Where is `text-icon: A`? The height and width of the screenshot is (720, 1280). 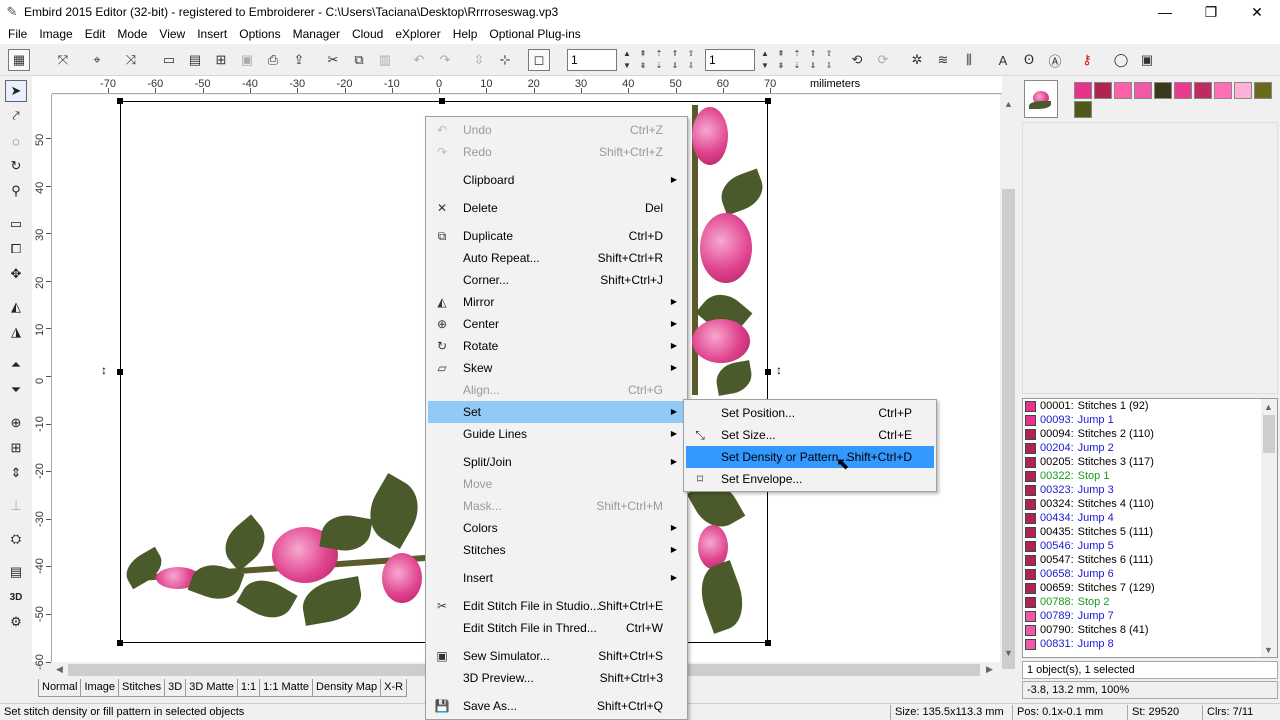 text-icon: A is located at coordinates (1003, 60).